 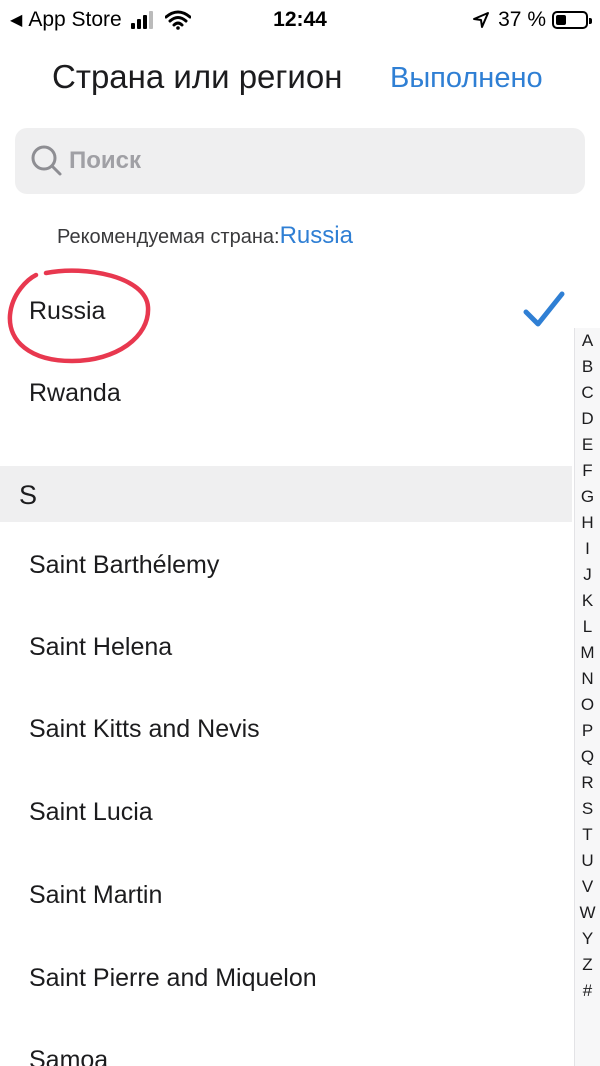 What do you see at coordinates (286, 812) in the screenshot?
I see `list-item: Saint Lucia` at bounding box center [286, 812].